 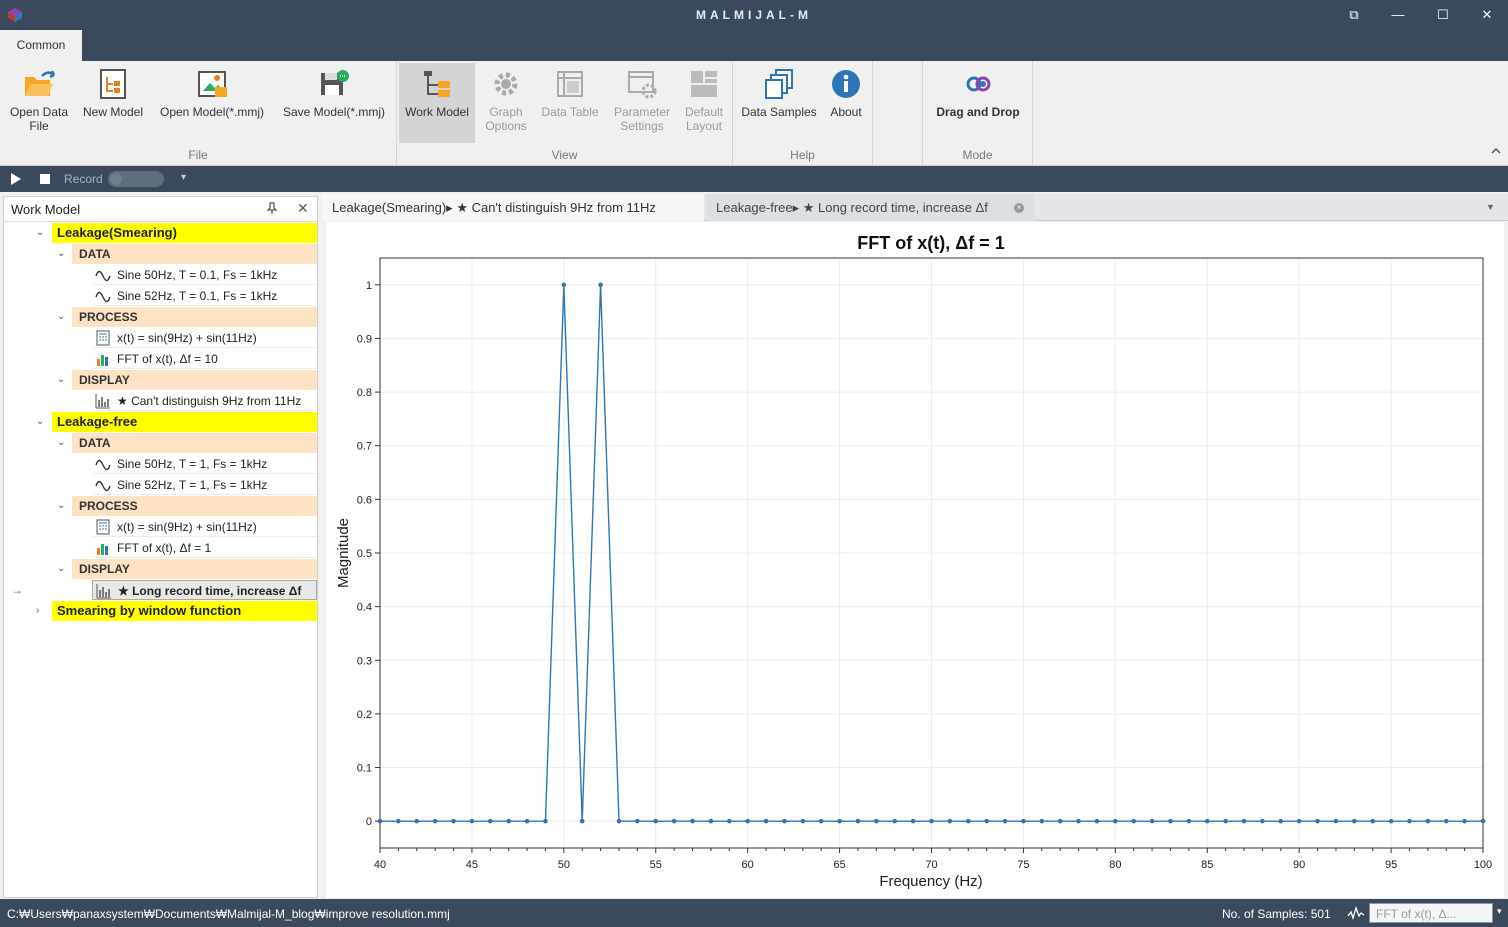 I want to click on tree-item: Sine 52Hz, T = 1, Fs = 1kHz, so click(x=204, y=485).